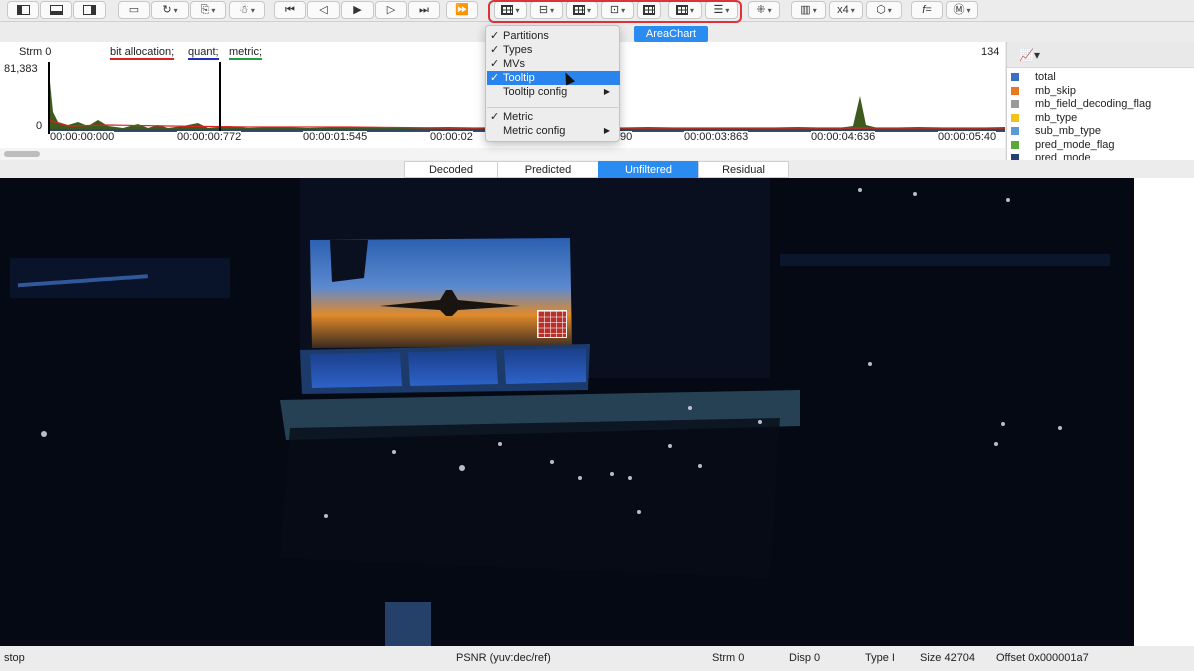 This screenshot has height=671, width=1194. What do you see at coordinates (716, 137) in the screenshot?
I see `x-tick-label: 00:00:03:863` at bounding box center [716, 137].